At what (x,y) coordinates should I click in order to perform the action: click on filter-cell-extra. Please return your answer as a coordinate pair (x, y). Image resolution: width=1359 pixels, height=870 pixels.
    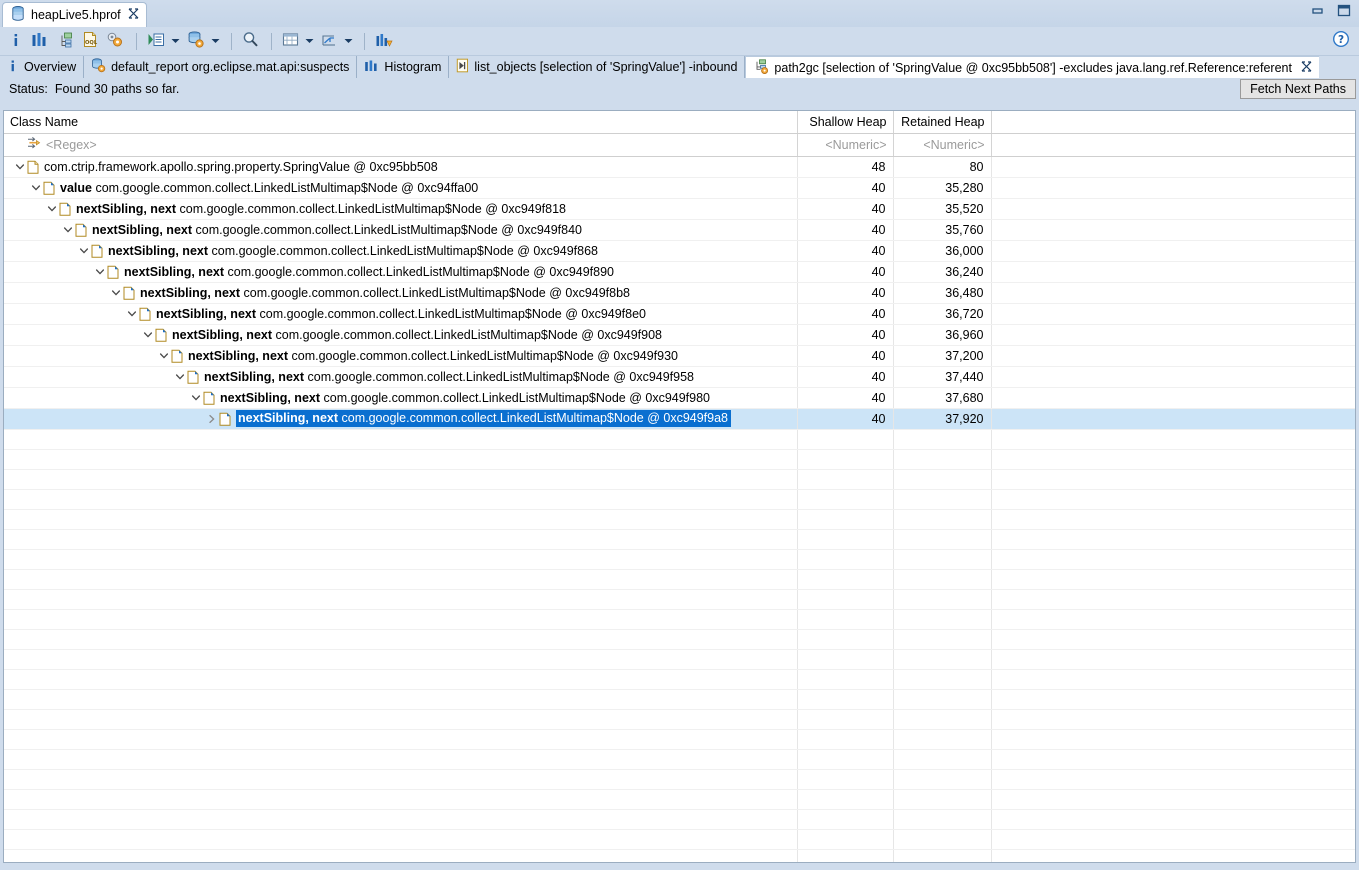
    Looking at the image, I should click on (1173, 145).